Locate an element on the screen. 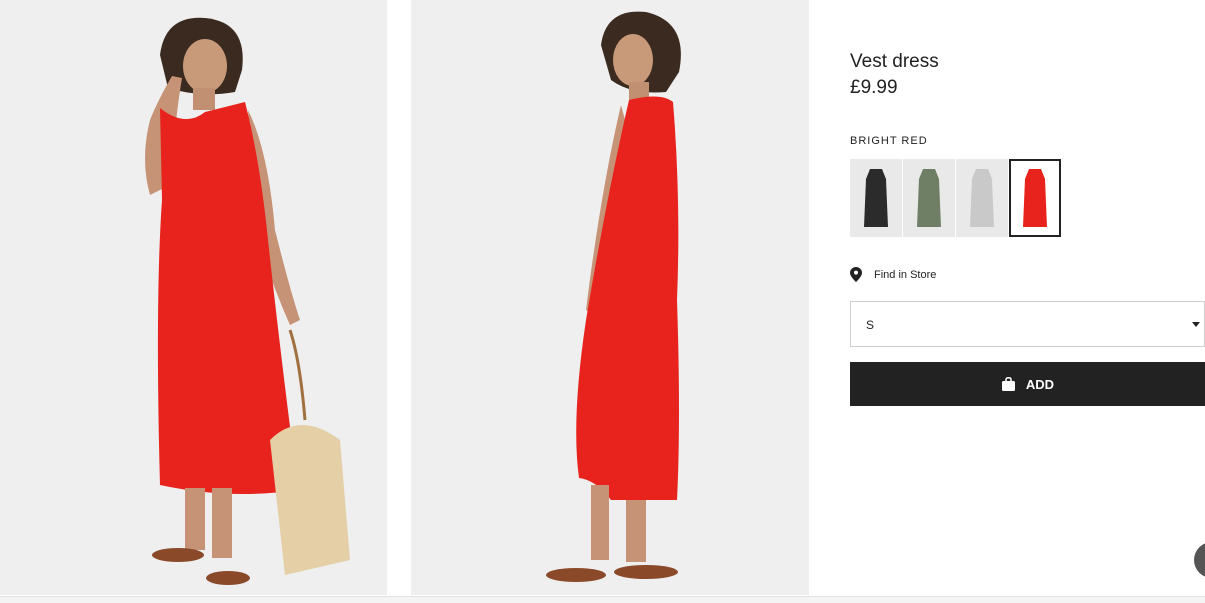 This screenshot has height=603, width=1205. color-swatches is located at coordinates (956, 198).